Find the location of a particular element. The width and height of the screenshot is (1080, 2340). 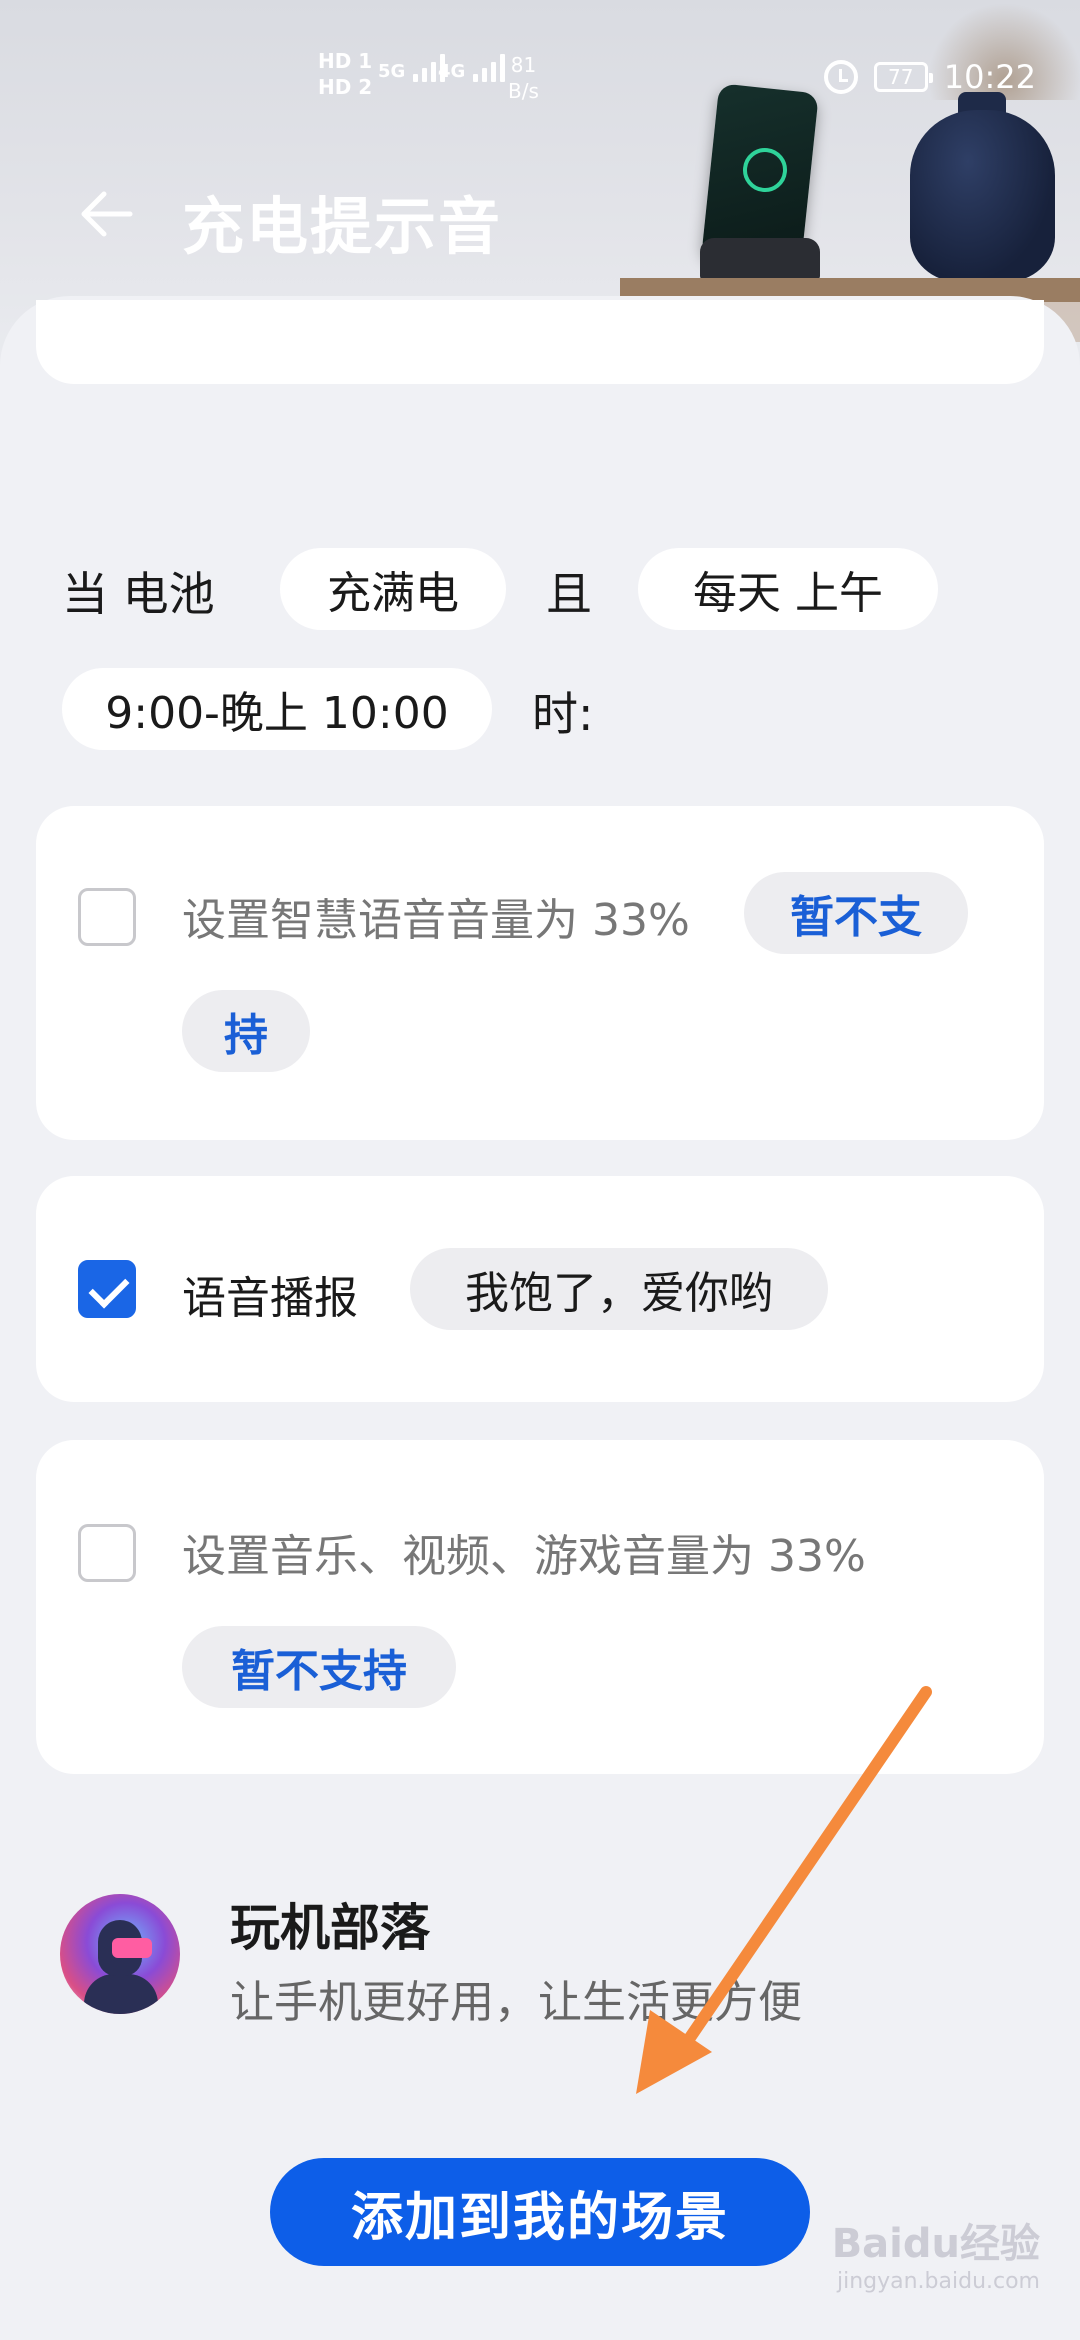

unsupported-chip: 暂不支 is located at coordinates (856, 913).